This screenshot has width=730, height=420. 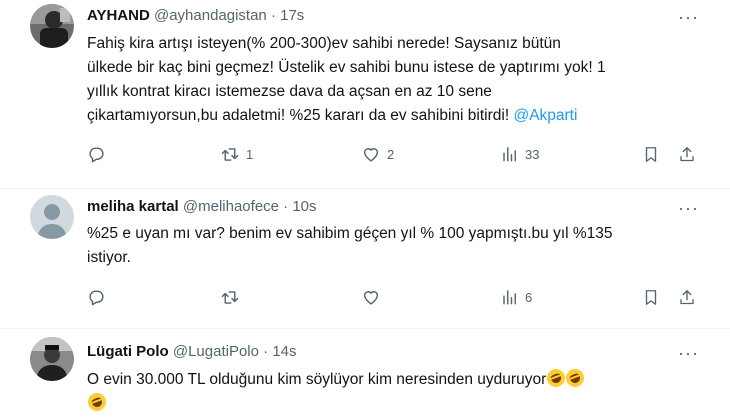 I want to click on avatar-meliha, so click(x=52, y=217).